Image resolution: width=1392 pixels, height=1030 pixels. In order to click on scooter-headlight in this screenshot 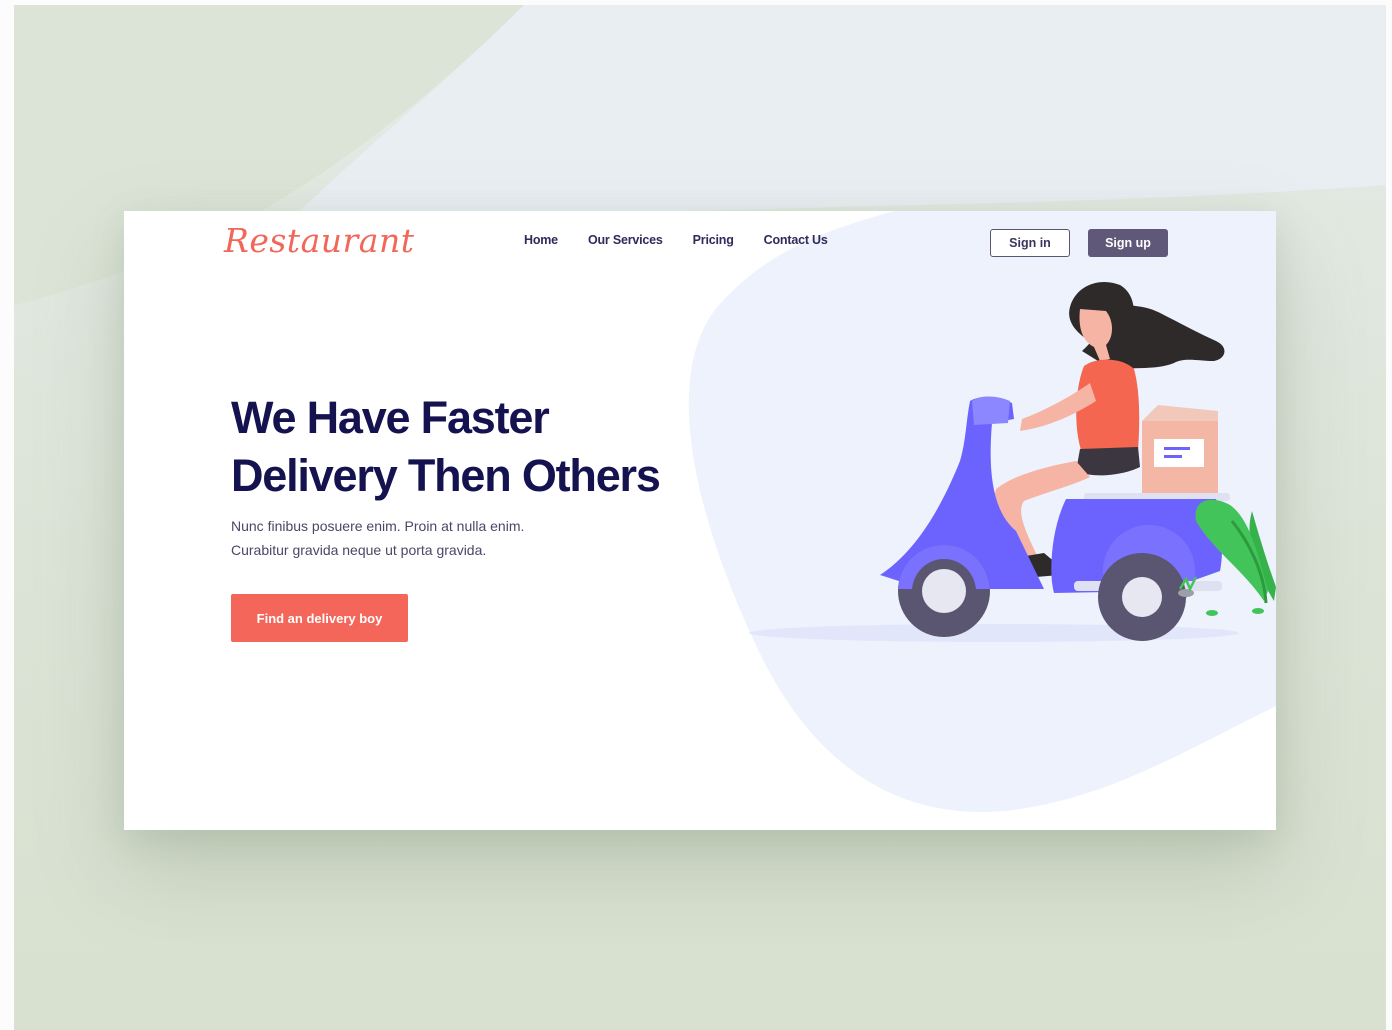, I will do `click(991, 410)`.